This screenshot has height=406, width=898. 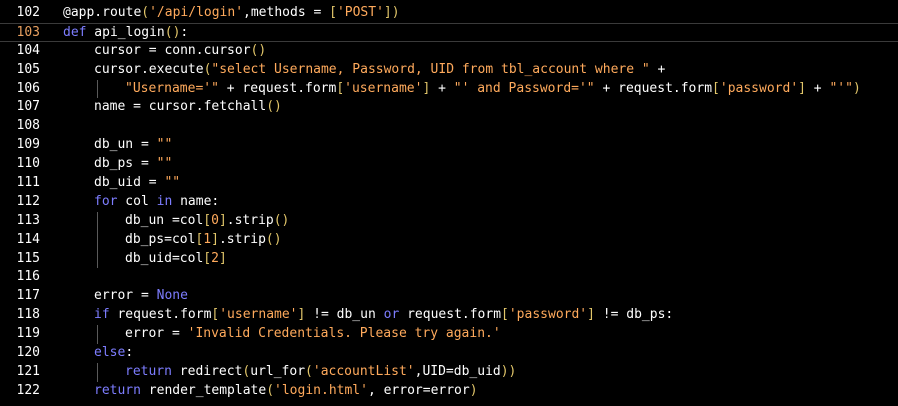 What do you see at coordinates (391, 12) in the screenshot?
I see `code-token: ])` at bounding box center [391, 12].